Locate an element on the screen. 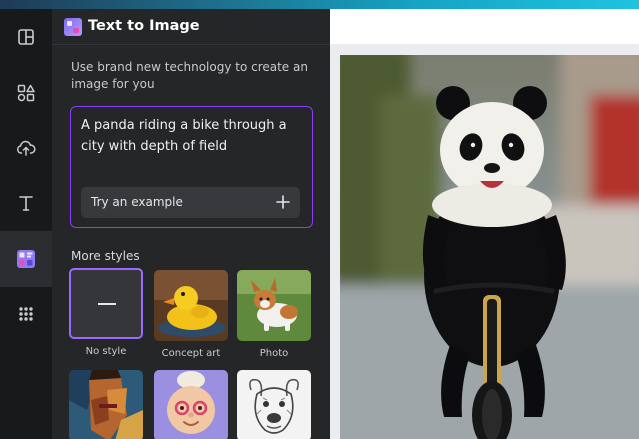 This screenshot has width=639, height=439. sidebar-item-text-to-image is located at coordinates (26, 259).